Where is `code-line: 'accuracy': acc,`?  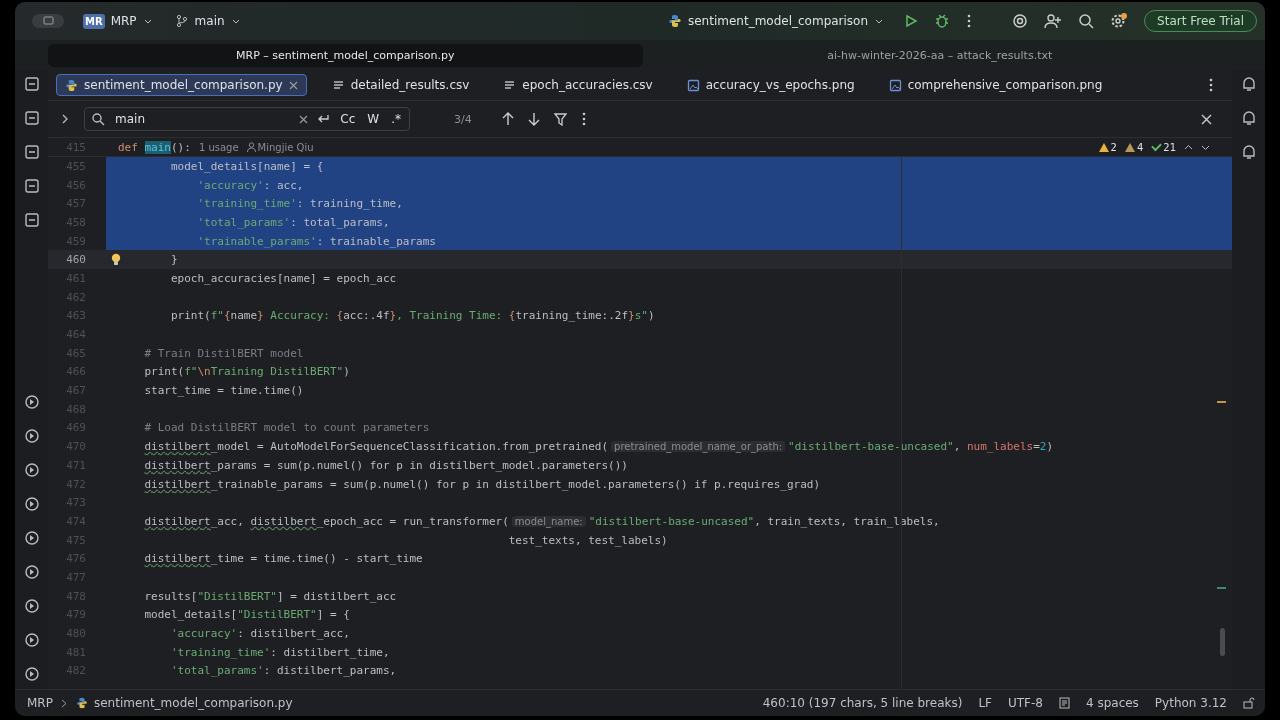
code-line: 'accuracy': acc, is located at coordinates (250, 185).